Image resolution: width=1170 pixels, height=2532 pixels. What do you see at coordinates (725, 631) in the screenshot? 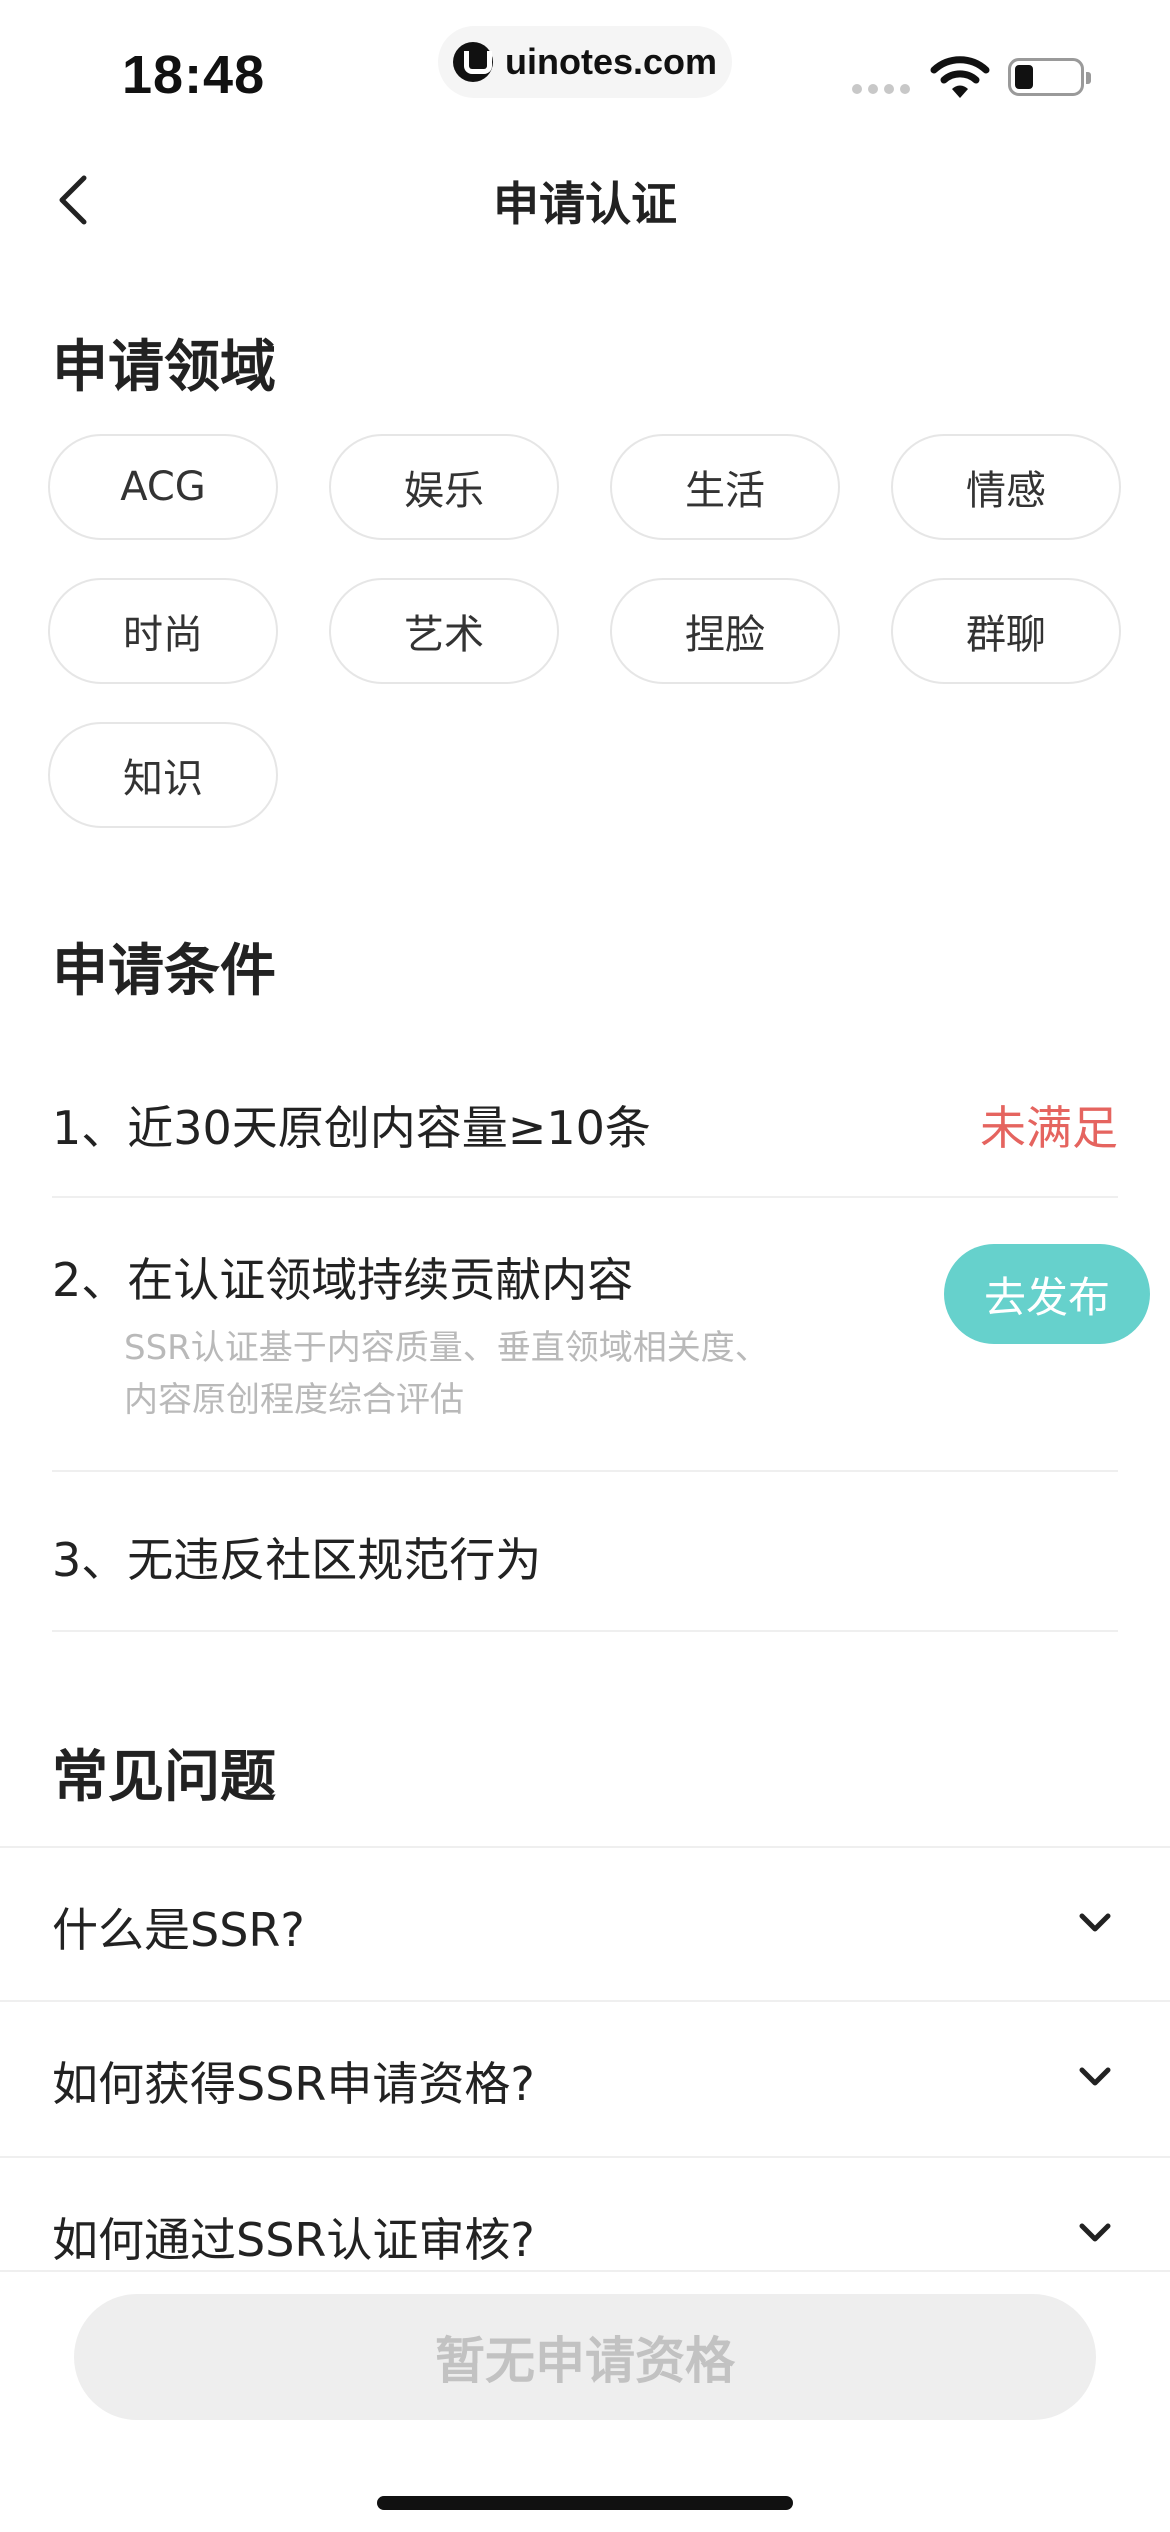
I see `domain-tag: 捏脸` at bounding box center [725, 631].